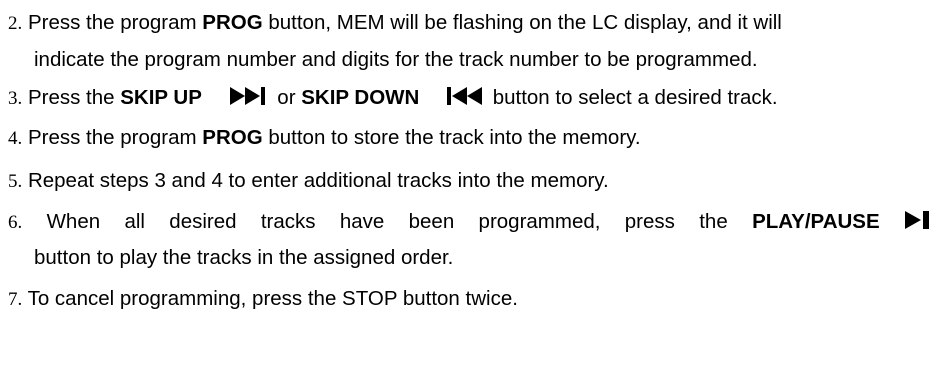  What do you see at coordinates (816, 221) in the screenshot?
I see `play-pause-label: PLAY/PAUSE` at bounding box center [816, 221].